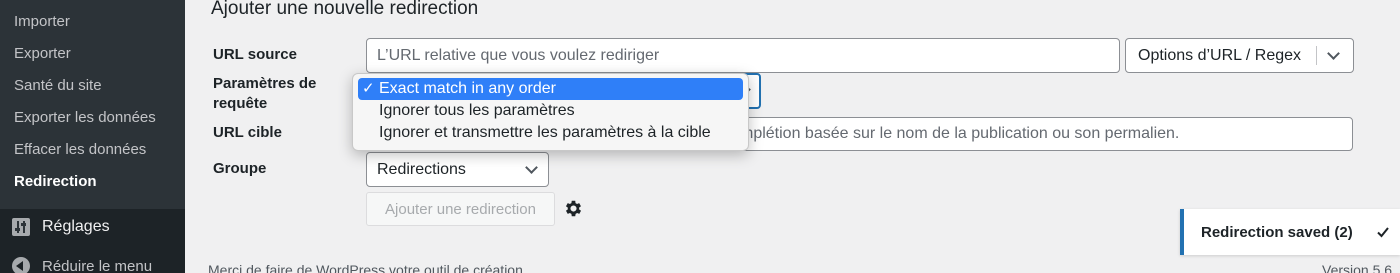 The image size is (1400, 273). What do you see at coordinates (76, 226) in the screenshot?
I see `sidebar-item-label: Réglages` at bounding box center [76, 226].